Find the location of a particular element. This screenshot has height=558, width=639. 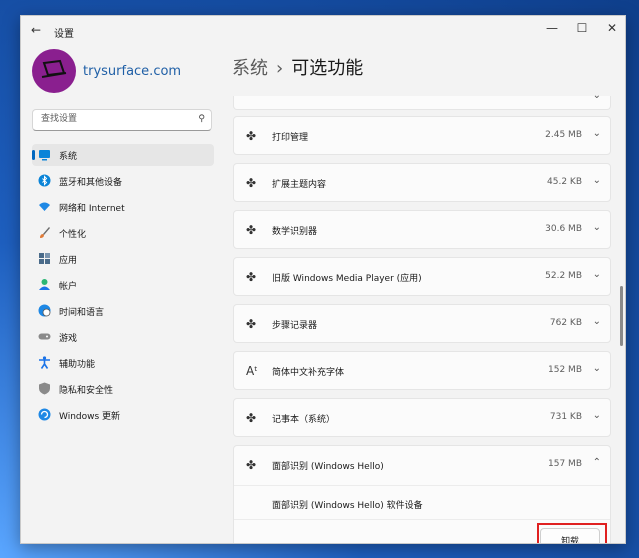

sidebar-item-label: 帐户 is located at coordinates (68, 287).